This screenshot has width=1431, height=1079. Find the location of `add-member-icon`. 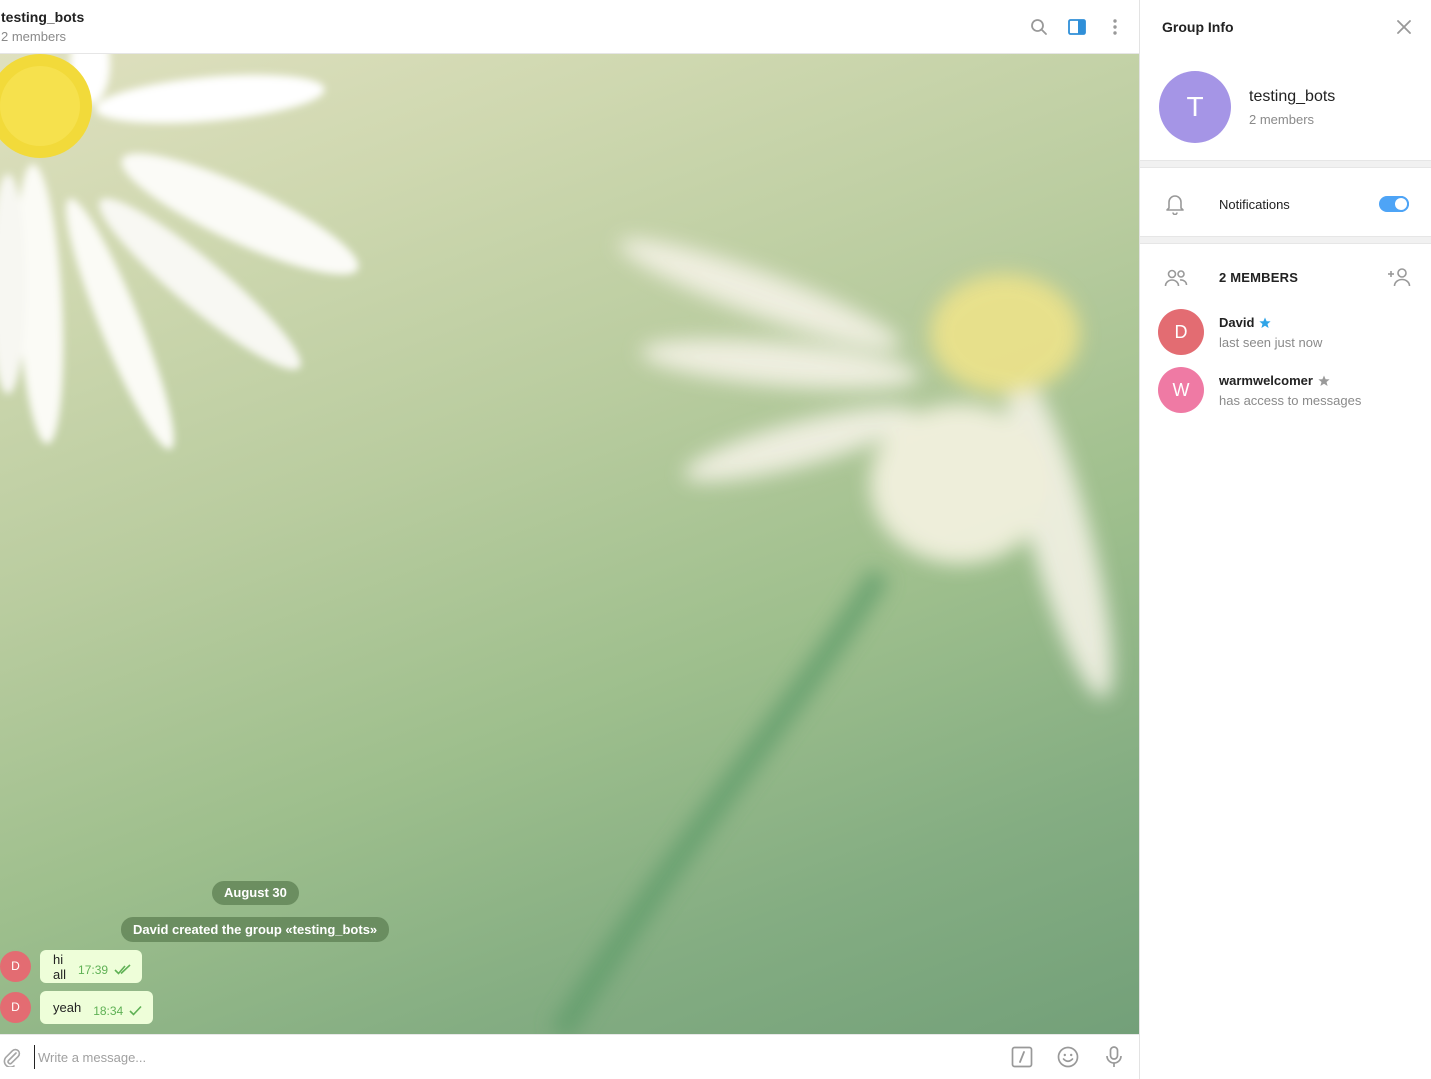

add-member-icon is located at coordinates (1399, 277).